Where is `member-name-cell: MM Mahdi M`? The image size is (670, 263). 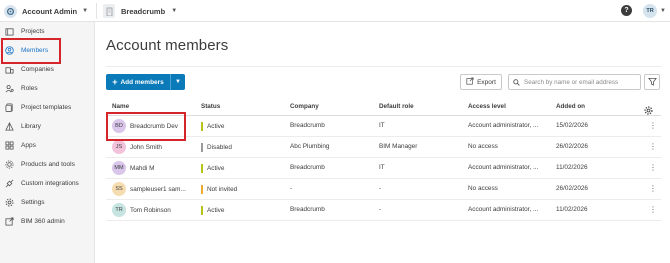 member-name-cell: MM Mahdi M is located at coordinates (133, 168).